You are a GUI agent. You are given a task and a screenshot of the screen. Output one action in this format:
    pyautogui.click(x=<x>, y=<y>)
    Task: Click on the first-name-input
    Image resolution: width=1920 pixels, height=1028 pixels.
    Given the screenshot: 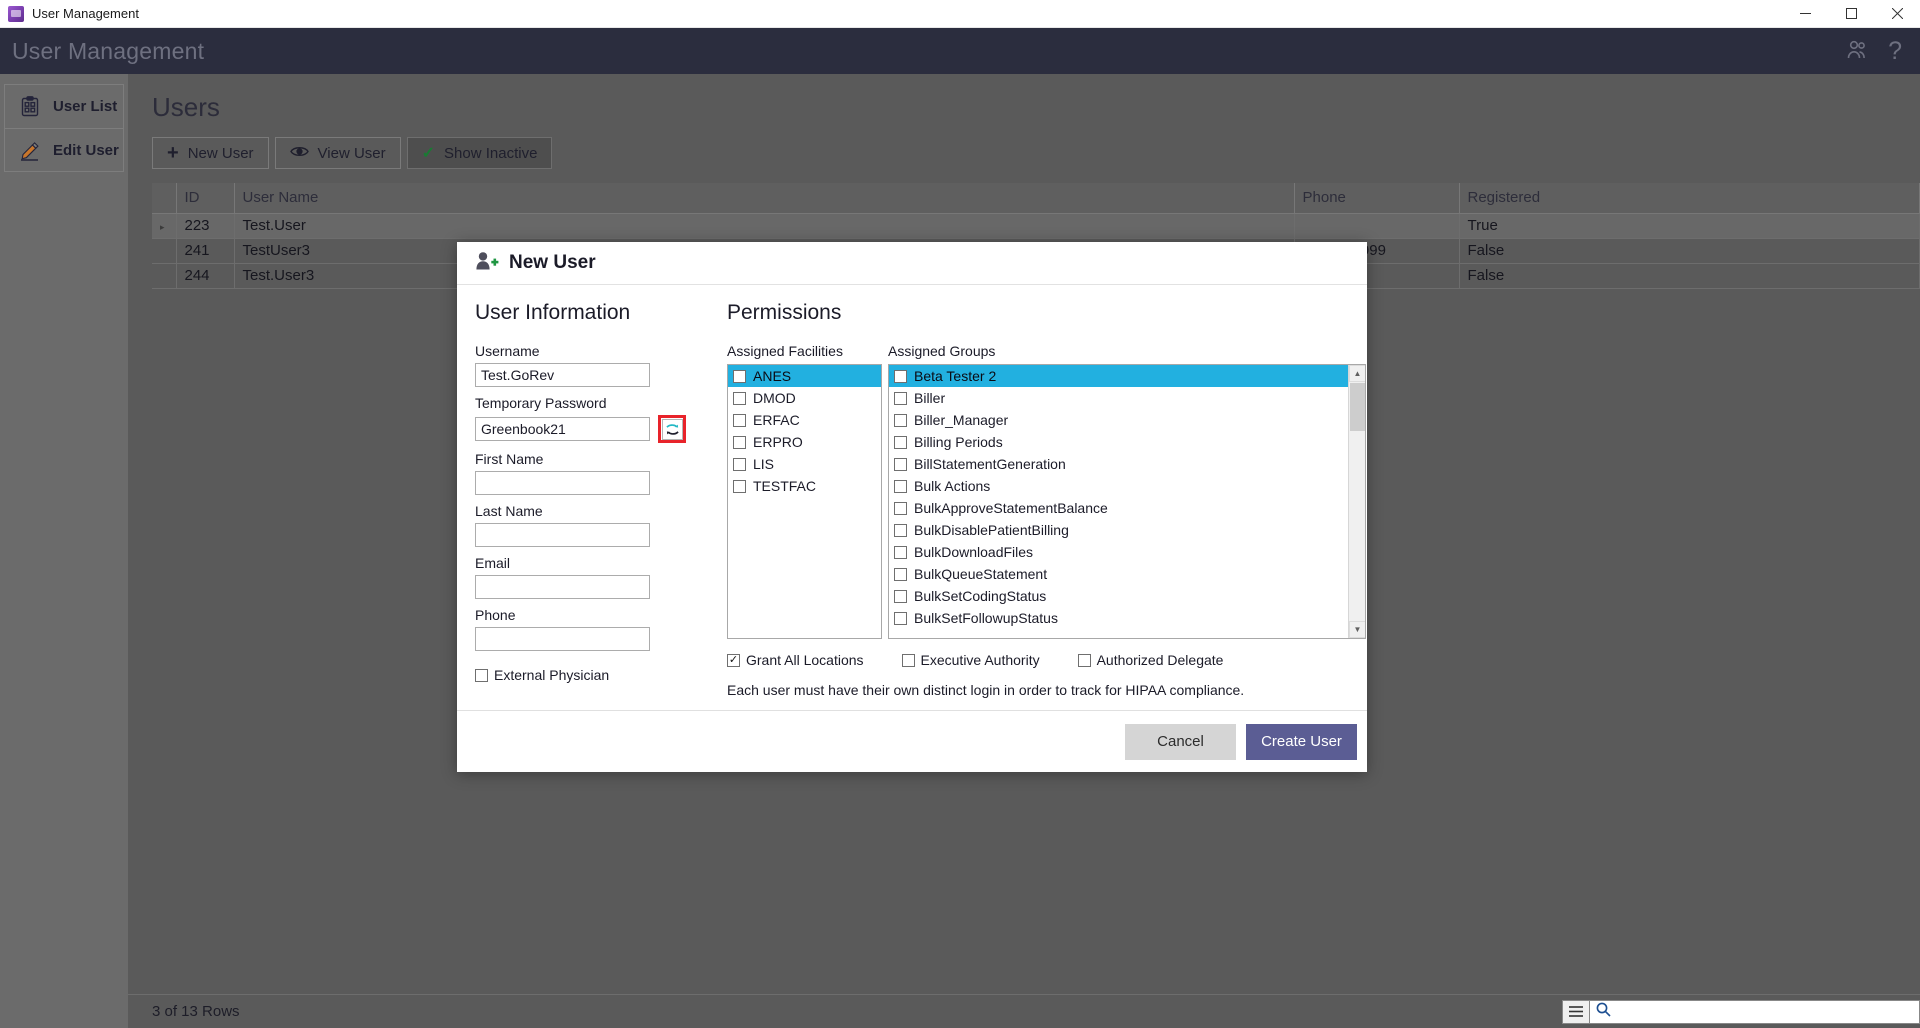 What is the action you would take?
    pyautogui.click(x=562, y=483)
    